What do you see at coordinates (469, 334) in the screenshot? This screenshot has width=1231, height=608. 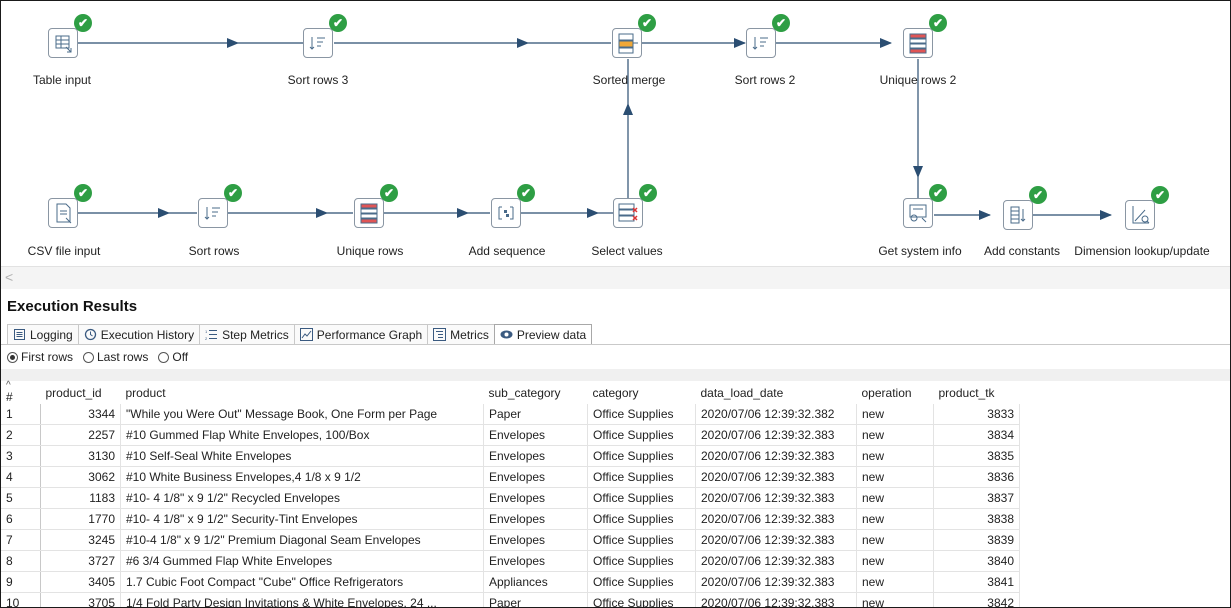 I see `tab-label: Metrics` at bounding box center [469, 334].